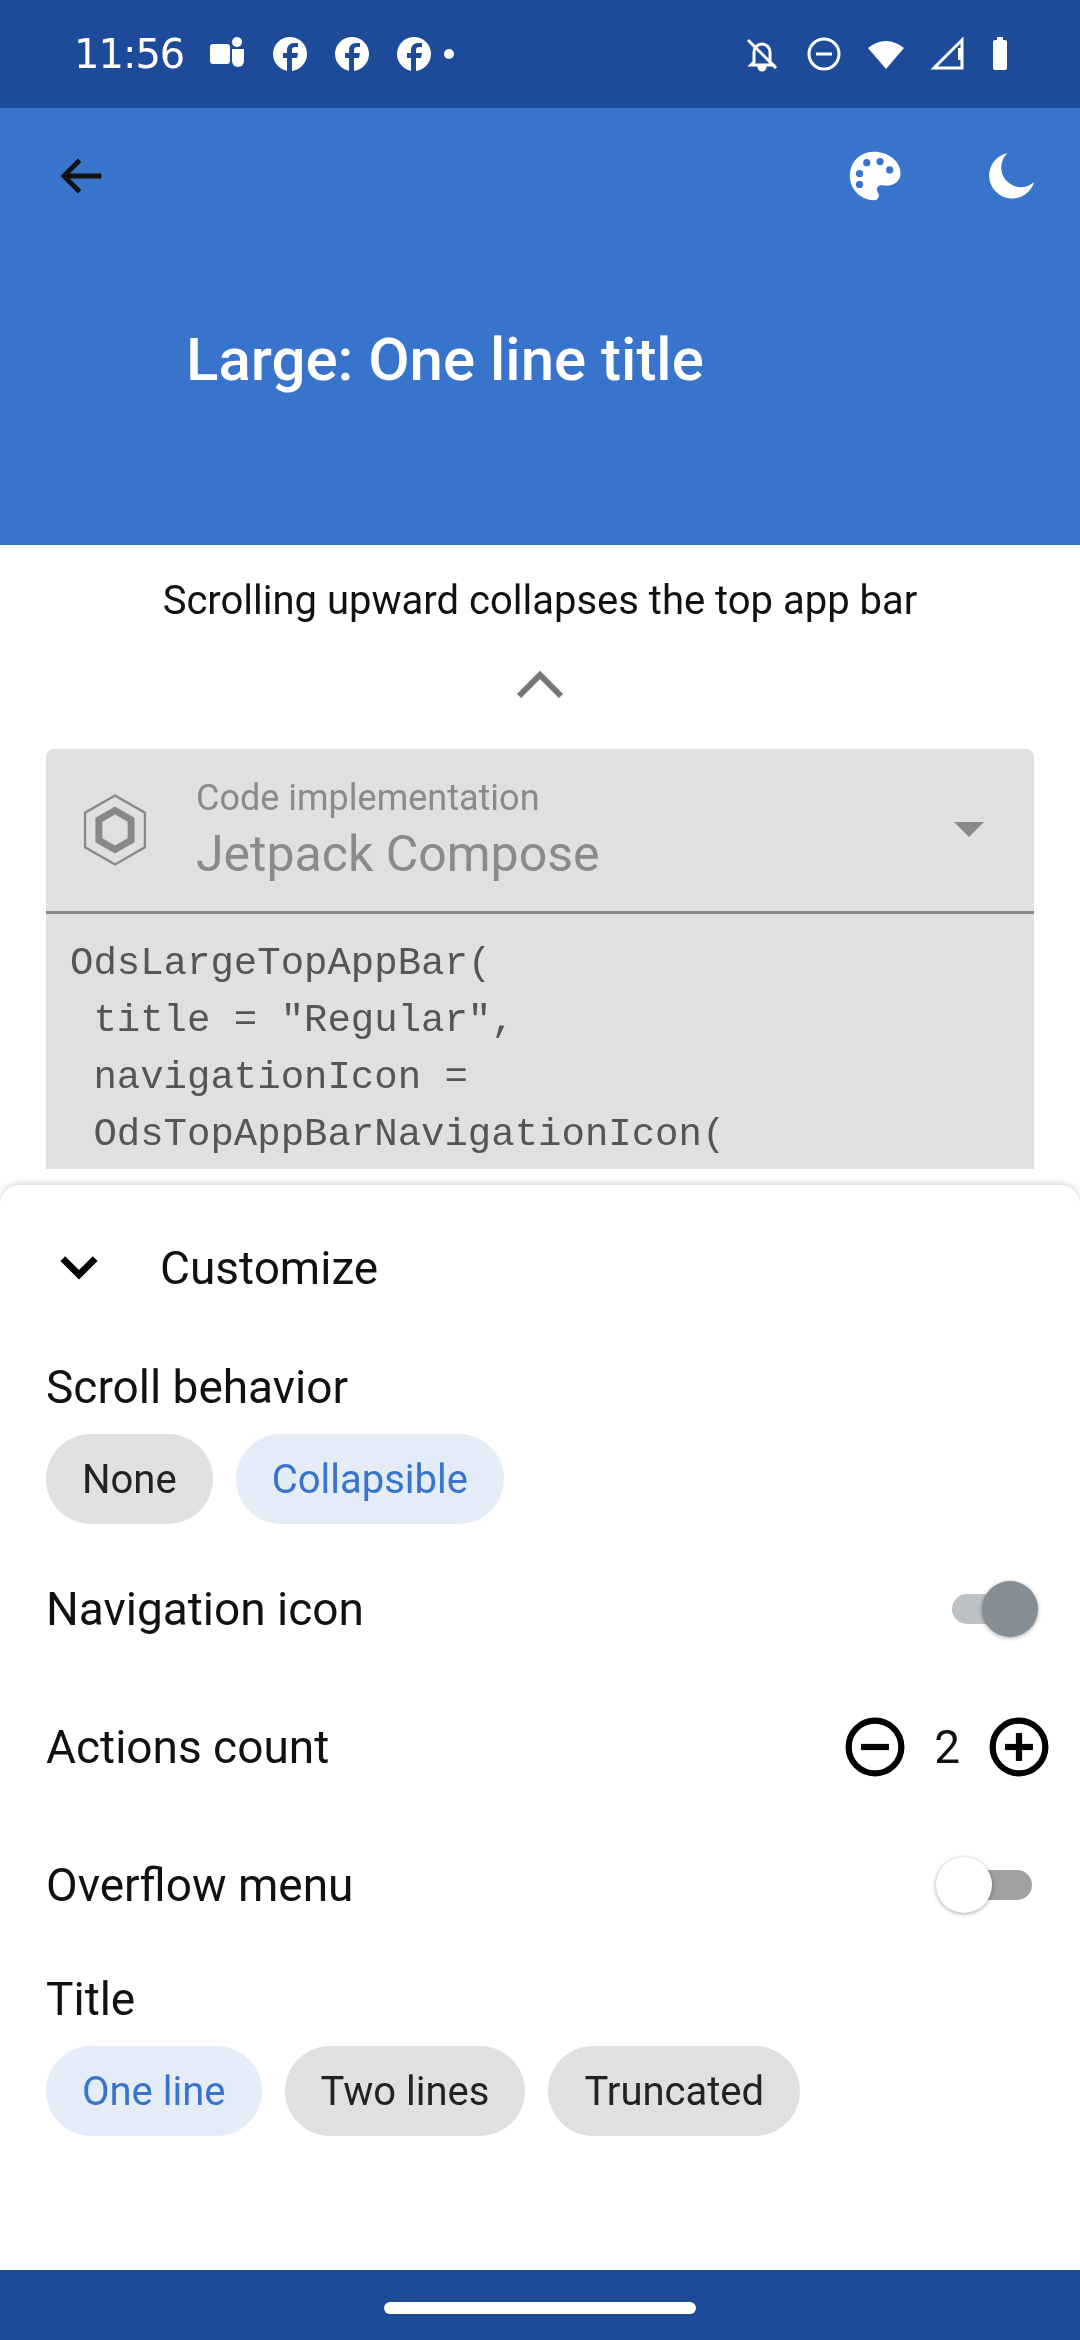  I want to click on home-handle, so click(540, 2308).